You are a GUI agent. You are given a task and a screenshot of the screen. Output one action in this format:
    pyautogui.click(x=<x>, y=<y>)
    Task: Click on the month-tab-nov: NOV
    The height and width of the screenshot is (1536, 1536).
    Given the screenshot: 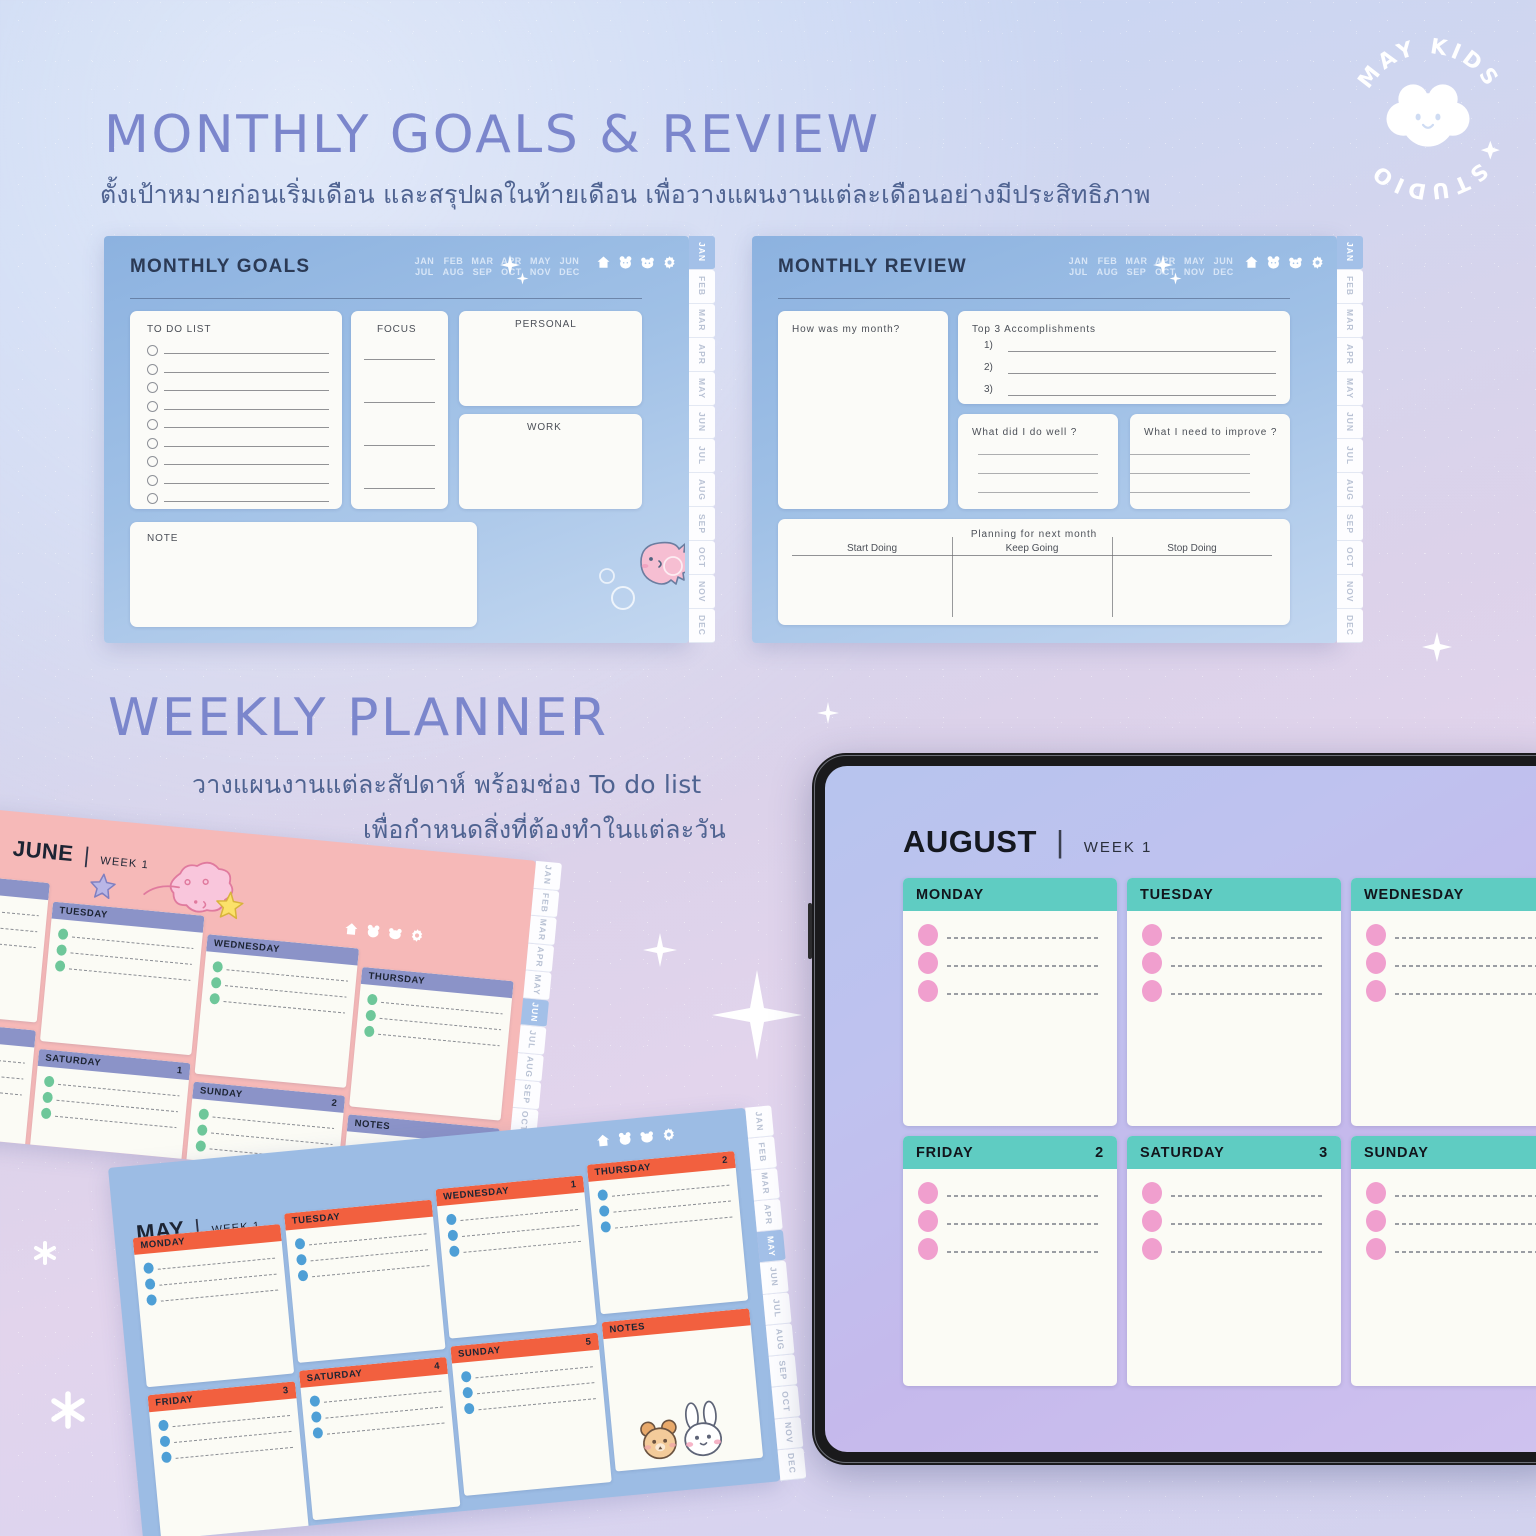 What is the action you would take?
    pyautogui.click(x=1350, y=592)
    